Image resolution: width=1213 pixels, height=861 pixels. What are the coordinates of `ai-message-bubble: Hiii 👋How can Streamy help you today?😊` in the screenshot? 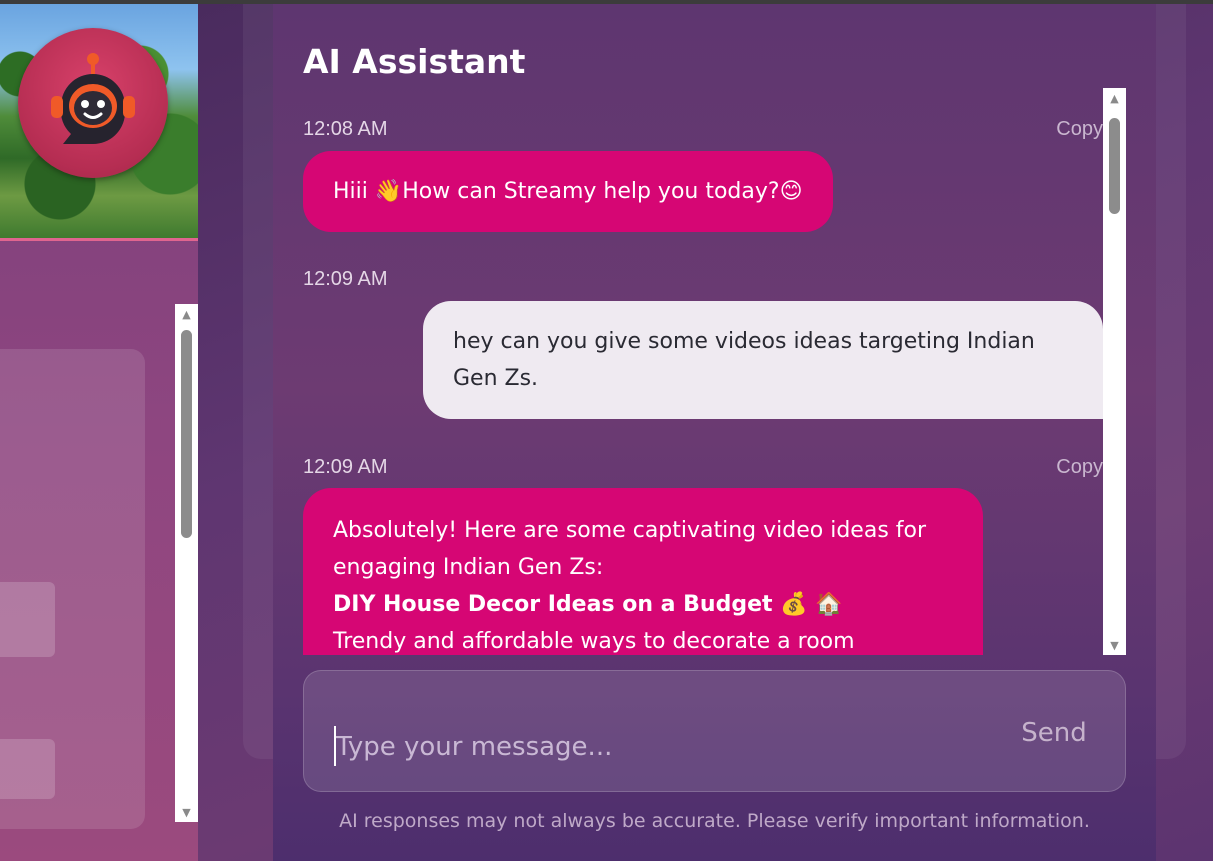 It's located at (568, 191).